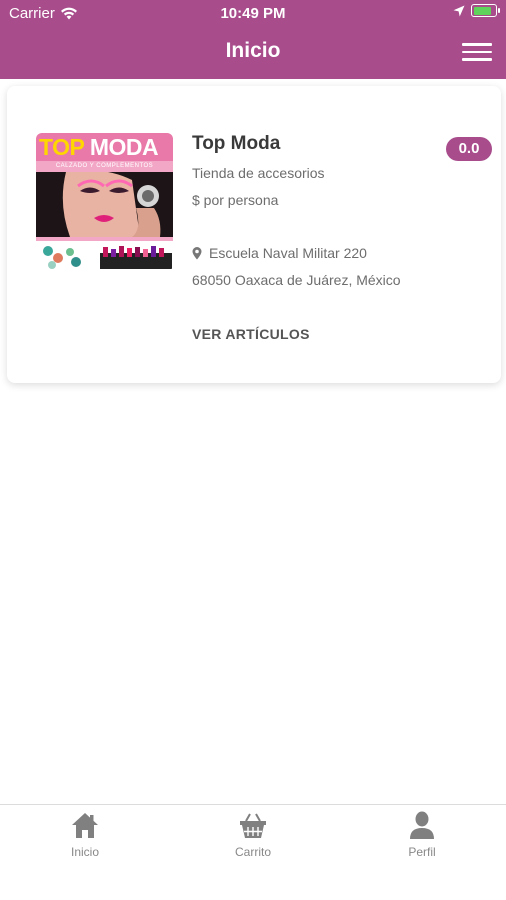 Image resolution: width=506 pixels, height=900 pixels. I want to click on model-photo, so click(104, 204).